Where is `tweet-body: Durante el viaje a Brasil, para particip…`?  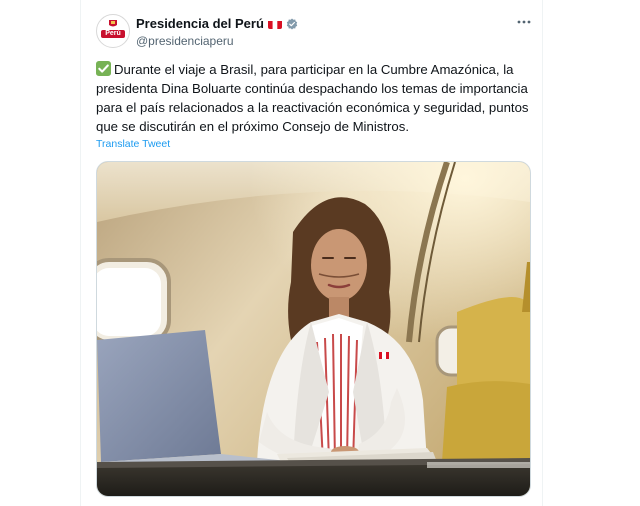
tweet-body: Durante el viaje a Brasil, para particip… is located at coordinates (312, 98).